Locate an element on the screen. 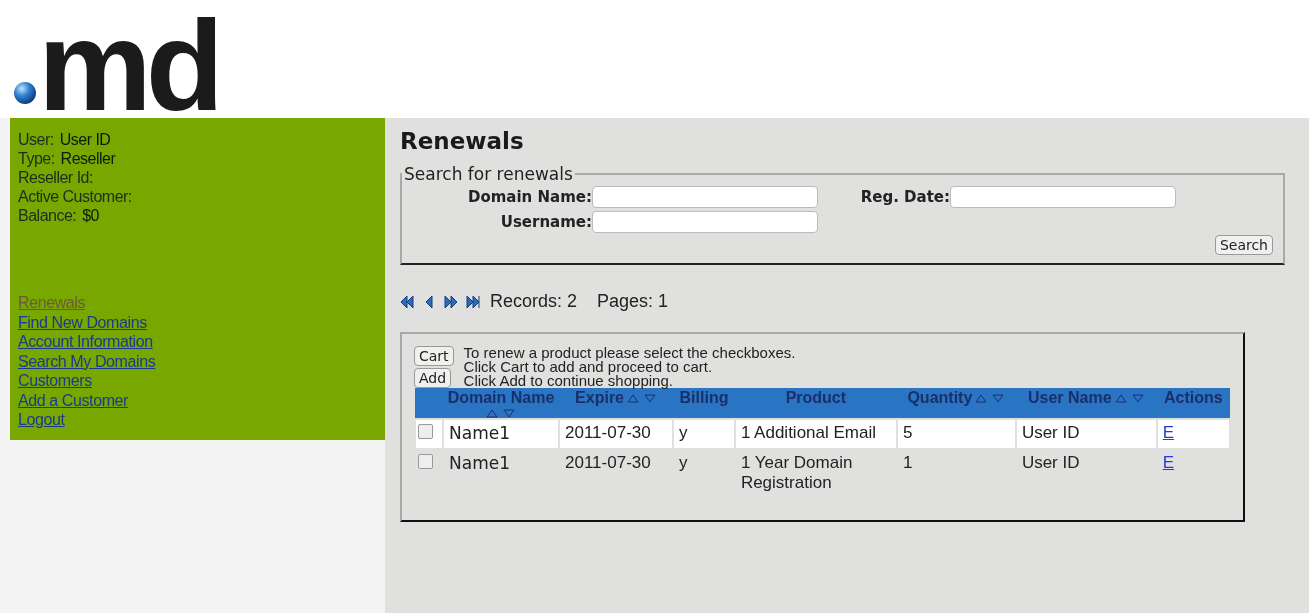 Image resolution: width=1309 pixels, height=613 pixels. column-header: Product is located at coordinates (816, 398).